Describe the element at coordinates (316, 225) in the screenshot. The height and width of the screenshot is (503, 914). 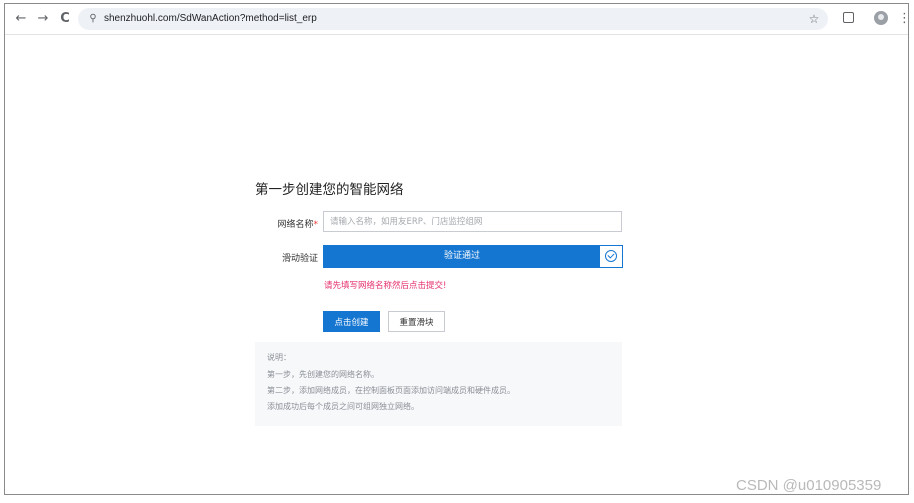
I see `required-mark: *` at that location.